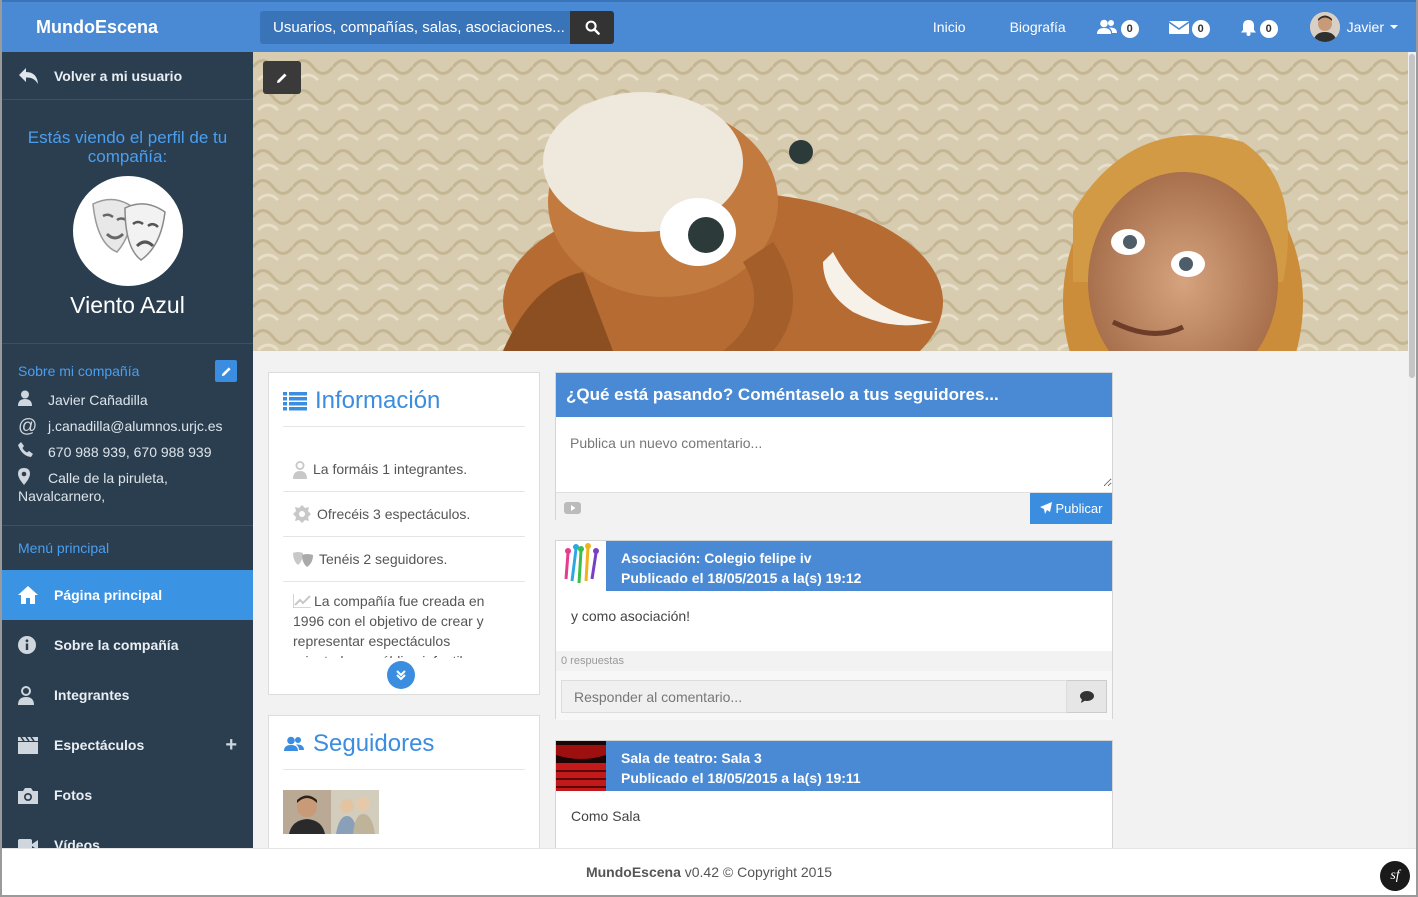  I want to click on user-menu: Javier, so click(1353, 27).